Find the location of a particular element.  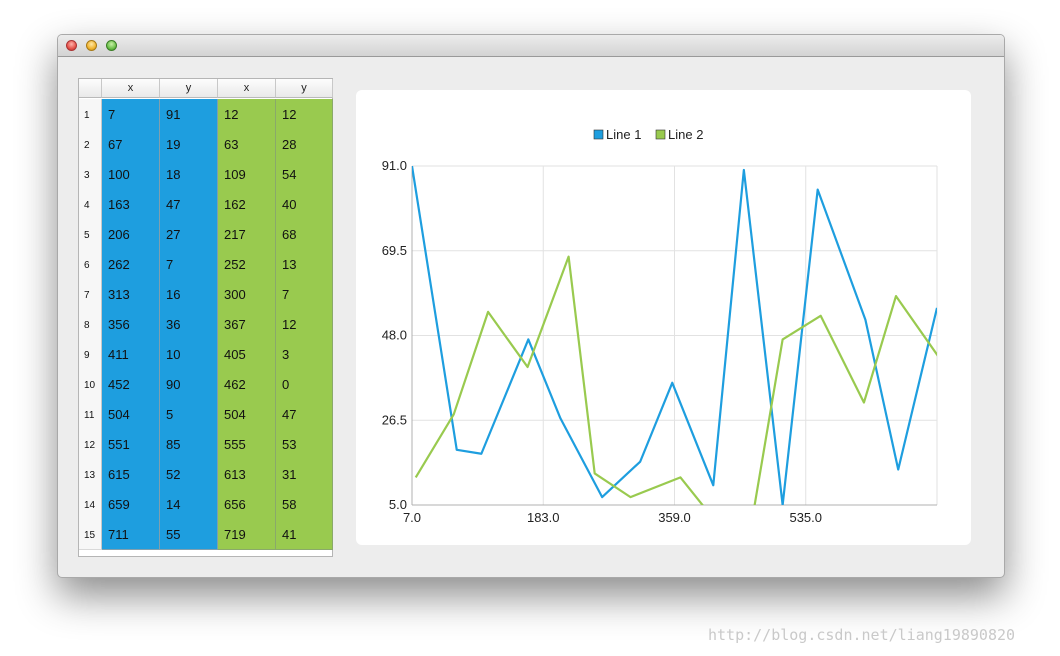

table-row: 11 504 5 504 47 is located at coordinates (206, 414).